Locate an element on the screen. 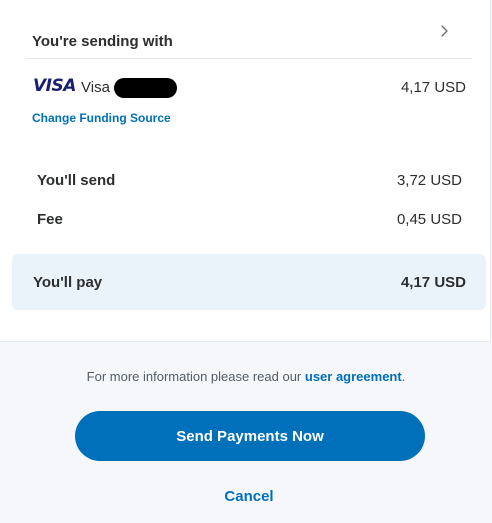 This screenshot has height=523, width=492. change-funding-source-link: Change Funding Source is located at coordinates (101, 118).